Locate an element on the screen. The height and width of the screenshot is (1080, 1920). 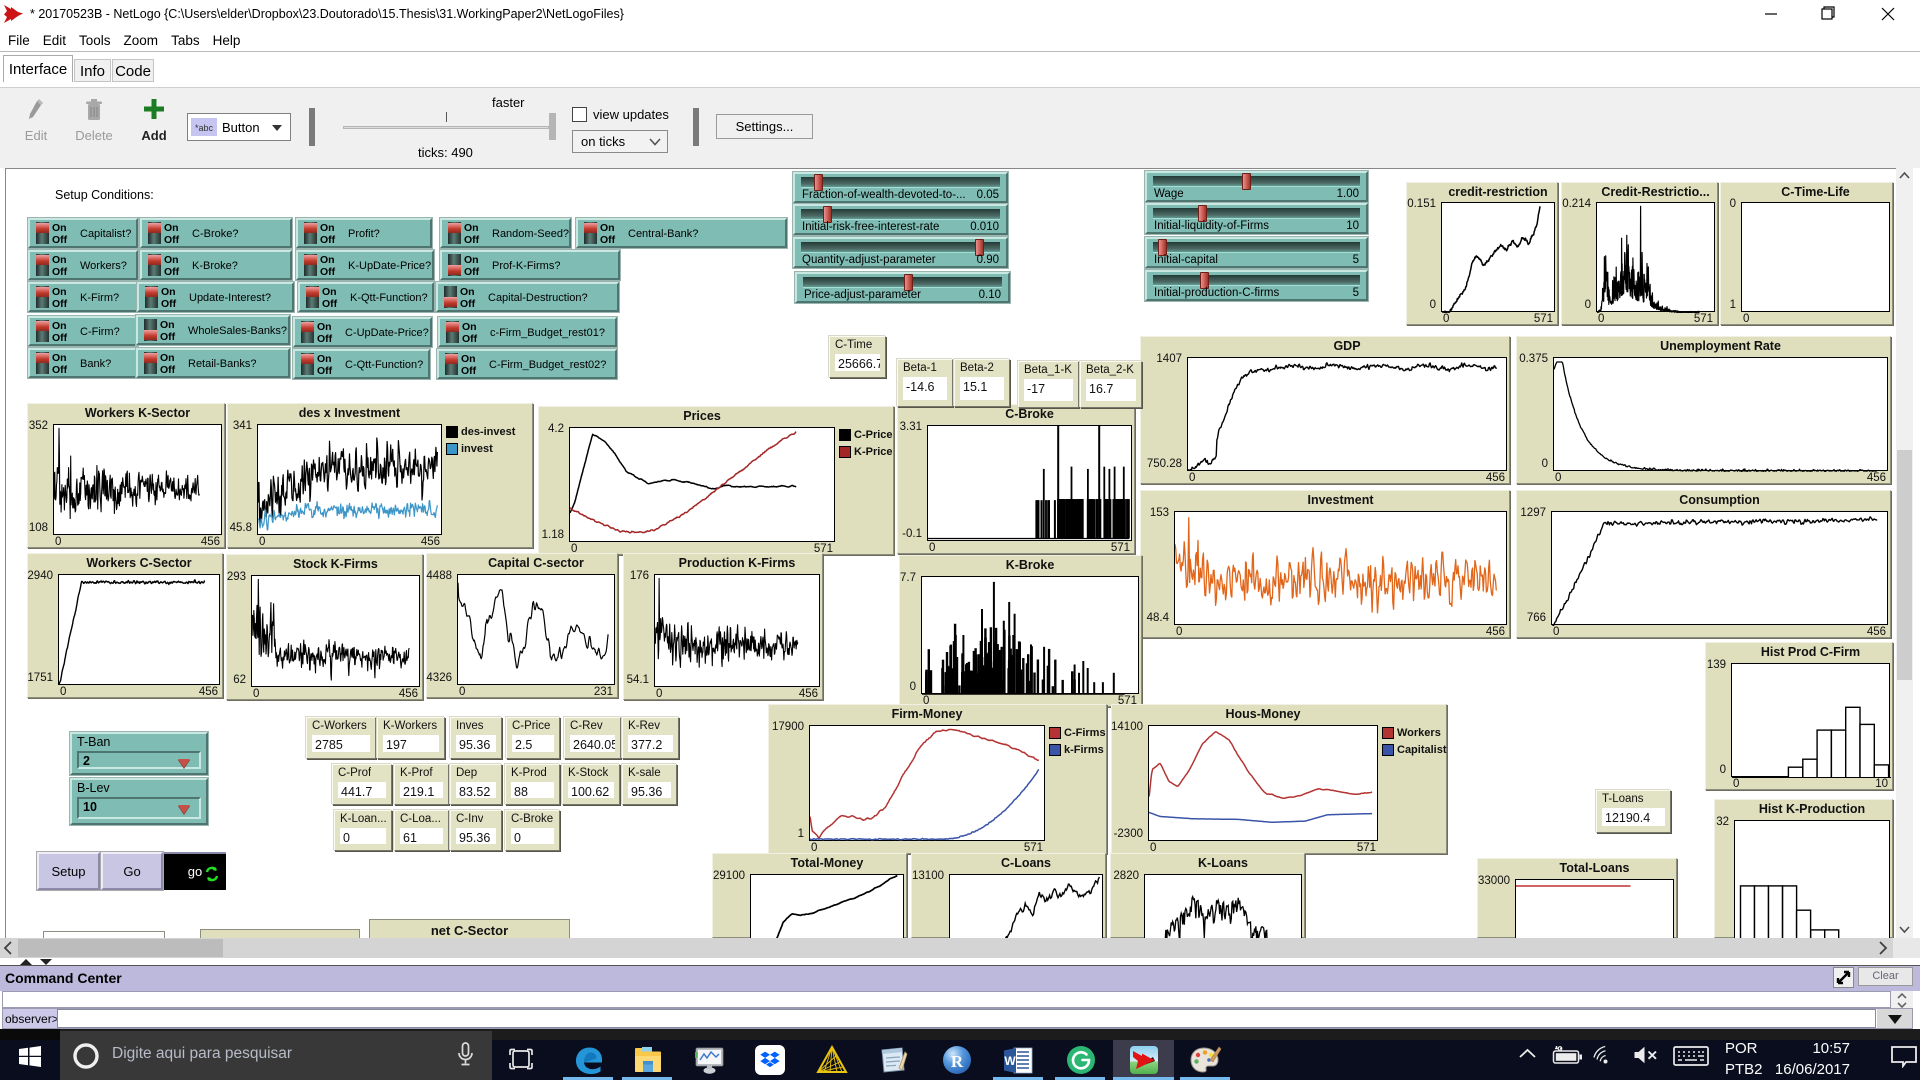
svg-text: W is located at coordinates (1010, 1061).